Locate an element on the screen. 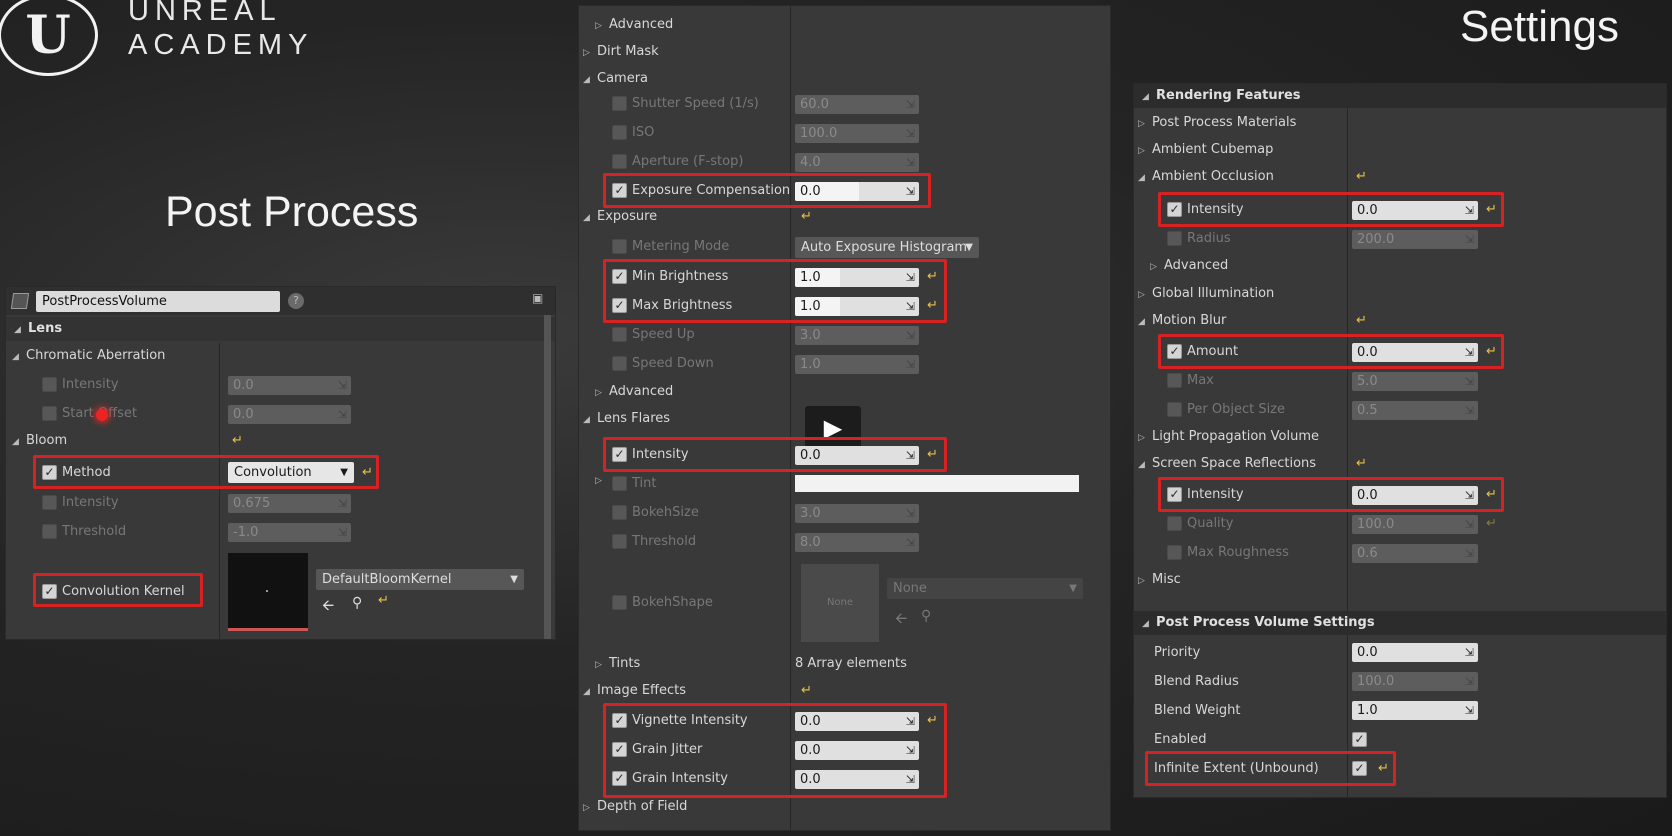  post-process-materials-section: ▷ Post Process Materials is located at coordinates (1217, 123).